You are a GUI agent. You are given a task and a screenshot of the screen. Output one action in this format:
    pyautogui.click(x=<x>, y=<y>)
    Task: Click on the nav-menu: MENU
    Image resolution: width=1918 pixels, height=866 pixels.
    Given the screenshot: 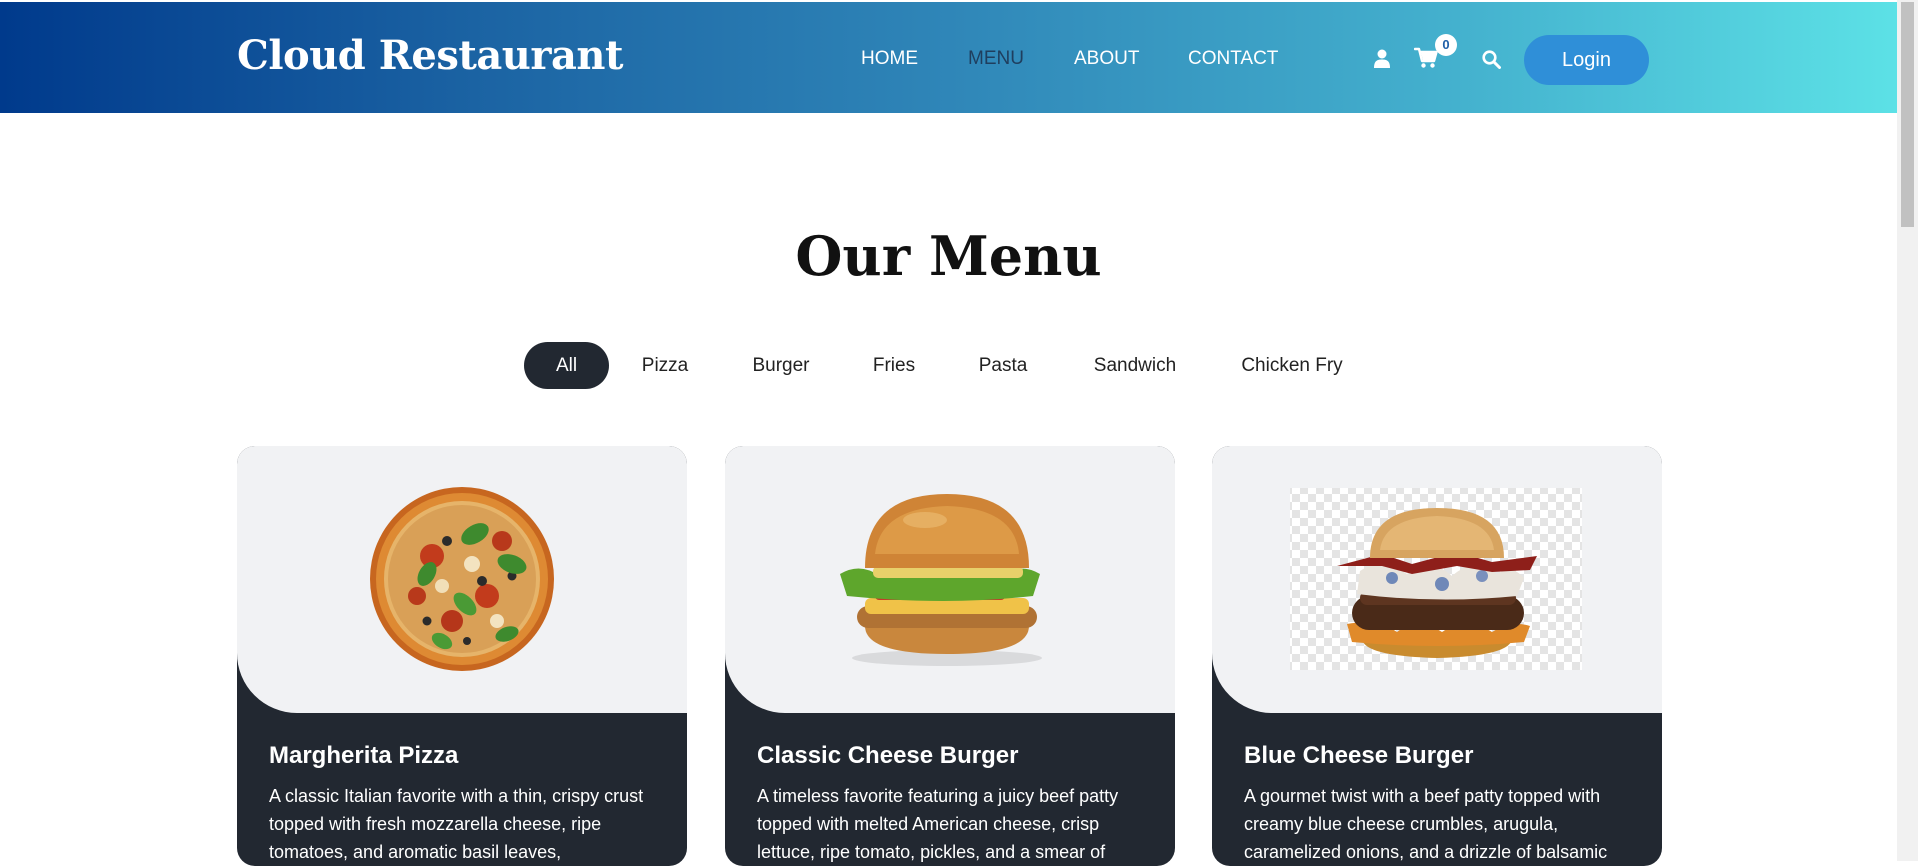 What is the action you would take?
    pyautogui.click(x=996, y=59)
    